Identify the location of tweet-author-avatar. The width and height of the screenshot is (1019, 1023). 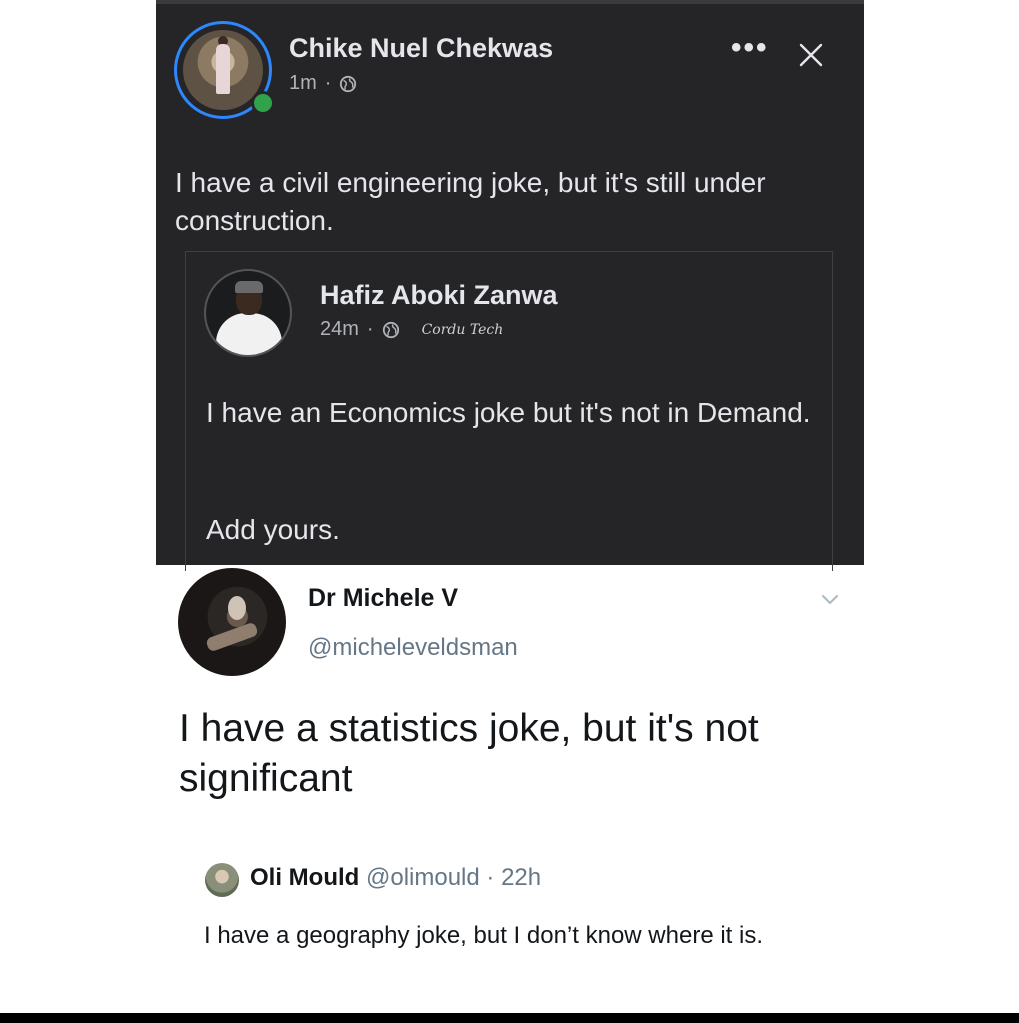
(232, 622).